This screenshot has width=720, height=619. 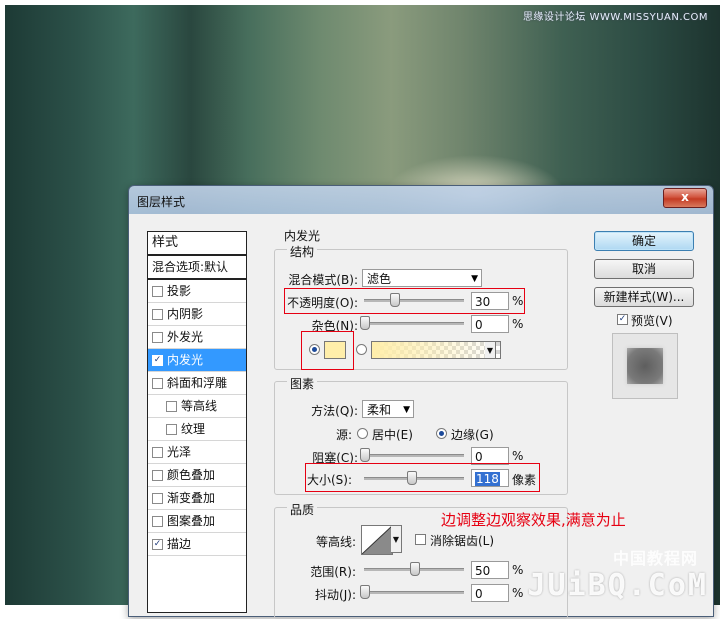 I want to click on style-items: 投影 内阴影外发光 ✓ 内发光斜面和浮雕等高线纹理光泽颜色叠加渐变叠加图案叠加 ✓ 描边, so click(x=197, y=418).